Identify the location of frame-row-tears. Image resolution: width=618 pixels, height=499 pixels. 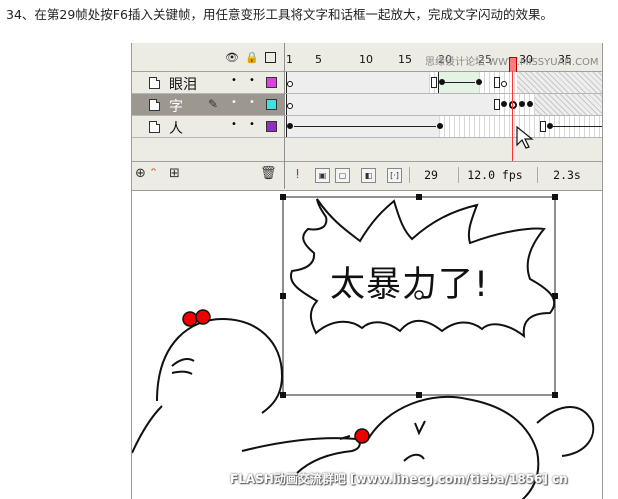
(443, 83).